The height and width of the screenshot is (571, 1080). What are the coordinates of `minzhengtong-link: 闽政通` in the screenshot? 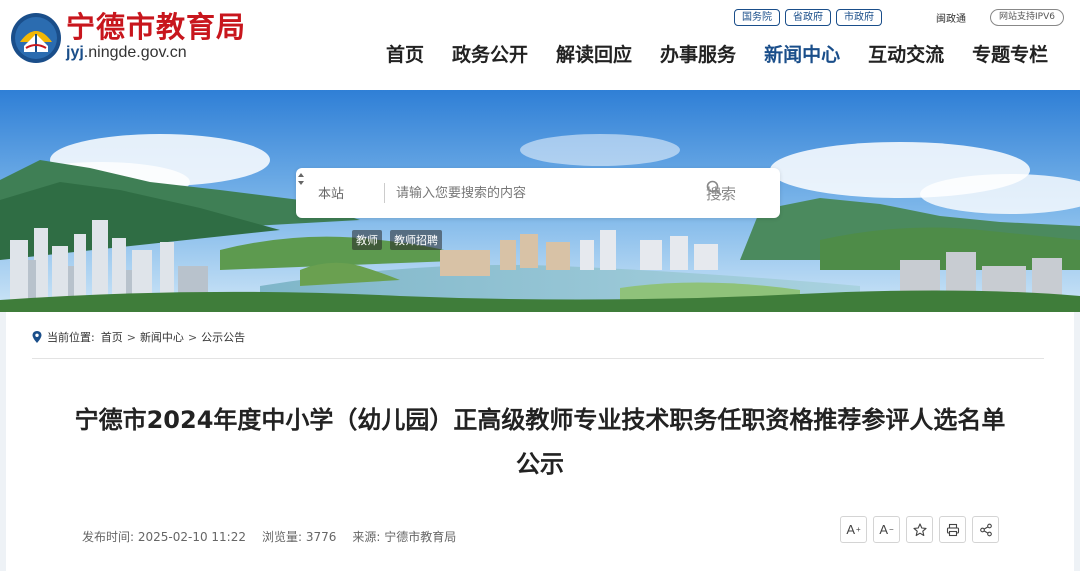 It's located at (951, 17).